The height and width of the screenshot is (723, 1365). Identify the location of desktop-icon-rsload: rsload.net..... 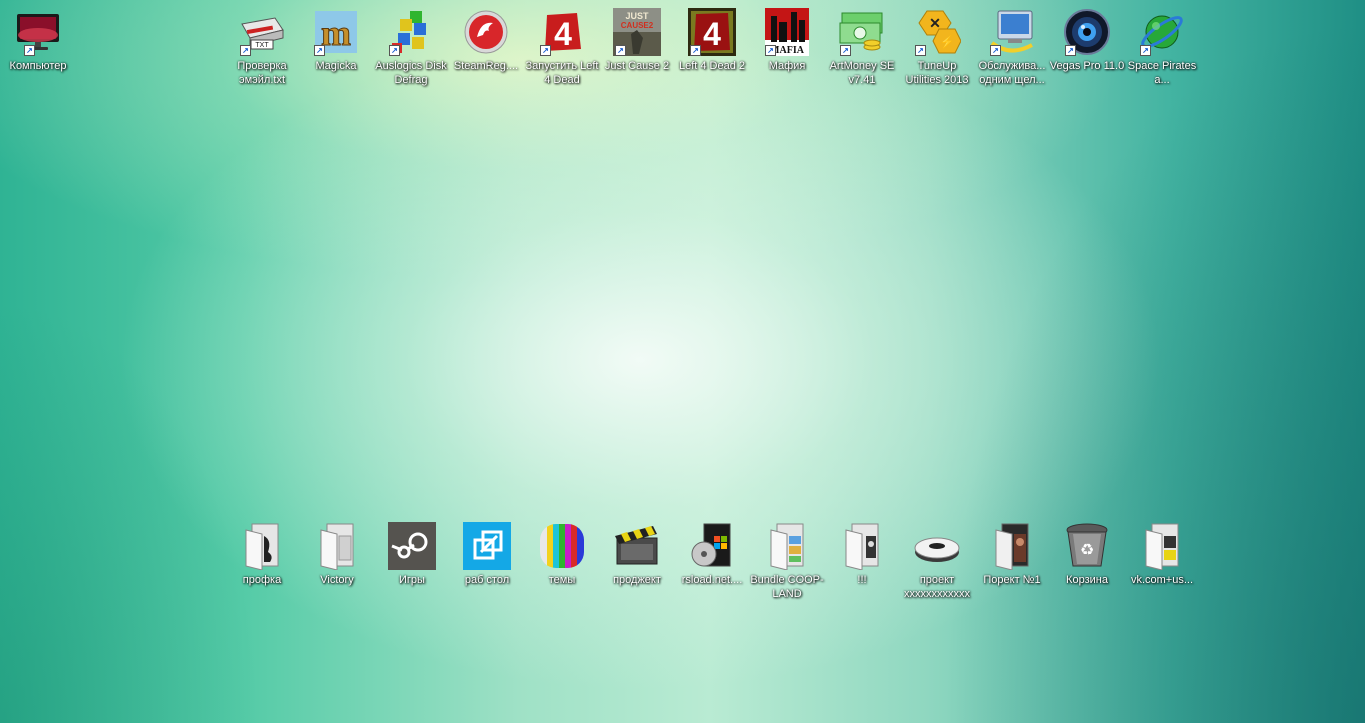
(712, 554).